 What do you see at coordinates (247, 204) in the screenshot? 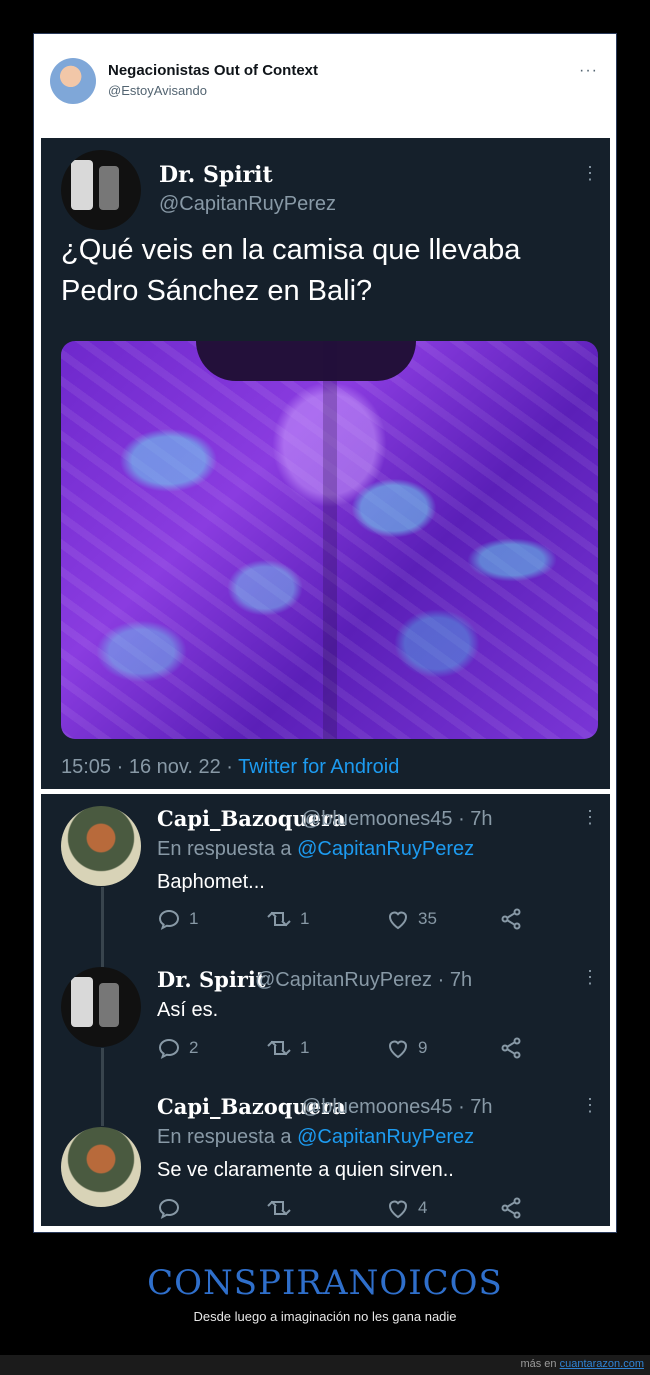
I see `main-author-handle: @CapitanRuyPerez` at bounding box center [247, 204].